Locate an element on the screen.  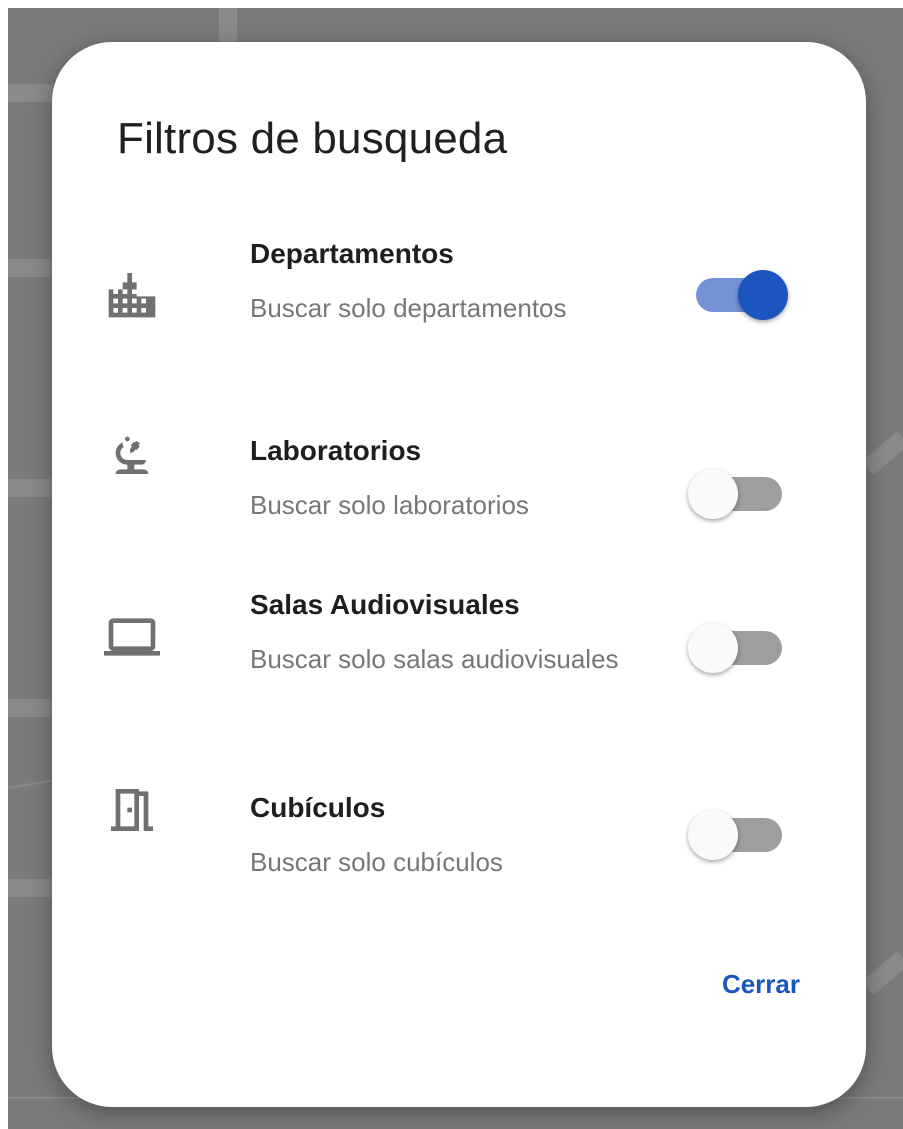
filter-description: Buscar solo salas audiovisuales is located at coordinates (434, 659).